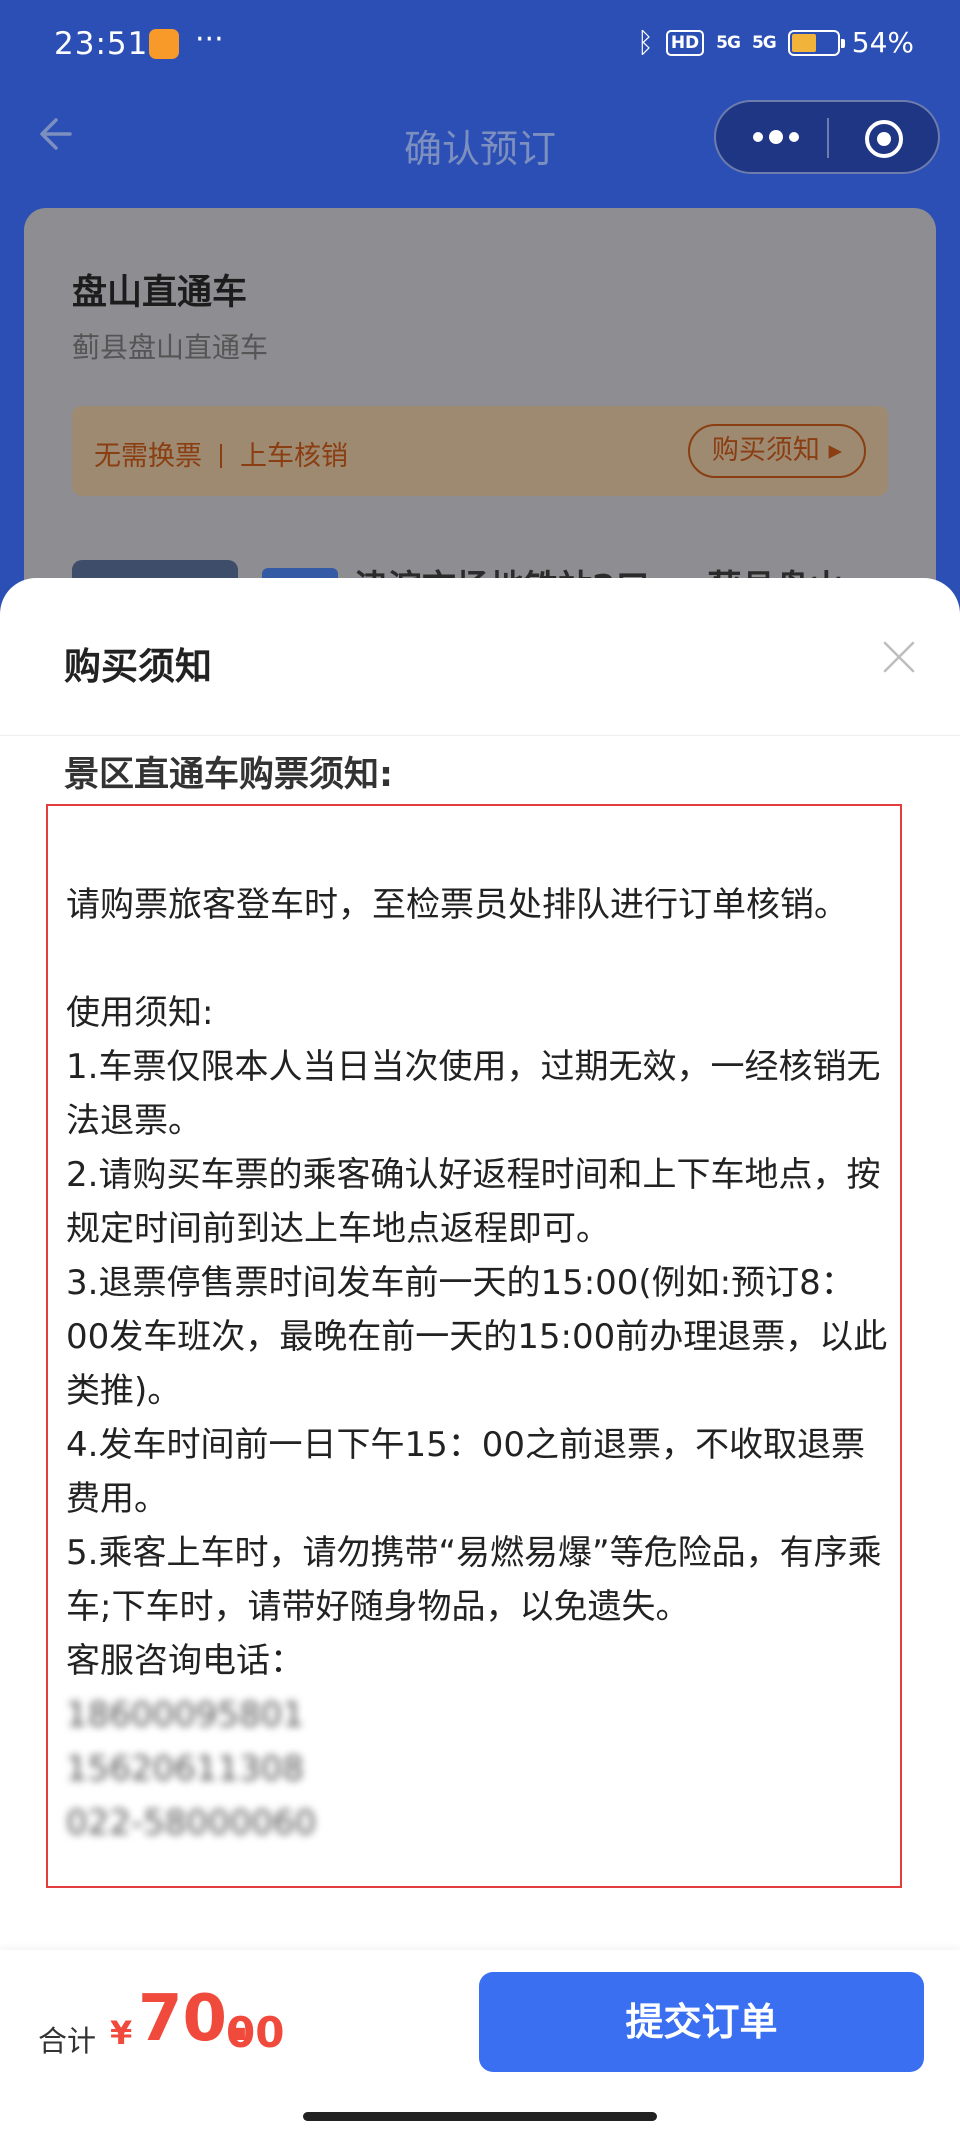  What do you see at coordinates (645, 42) in the screenshot?
I see `bluetooth-icon: ᛒ` at bounding box center [645, 42].